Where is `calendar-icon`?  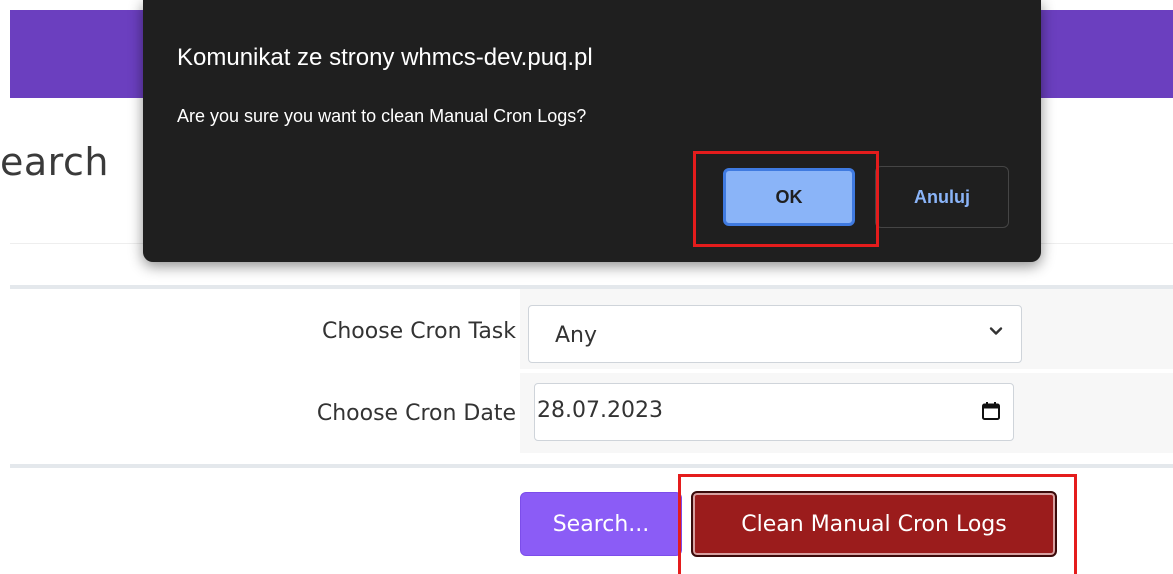 calendar-icon is located at coordinates (991, 411).